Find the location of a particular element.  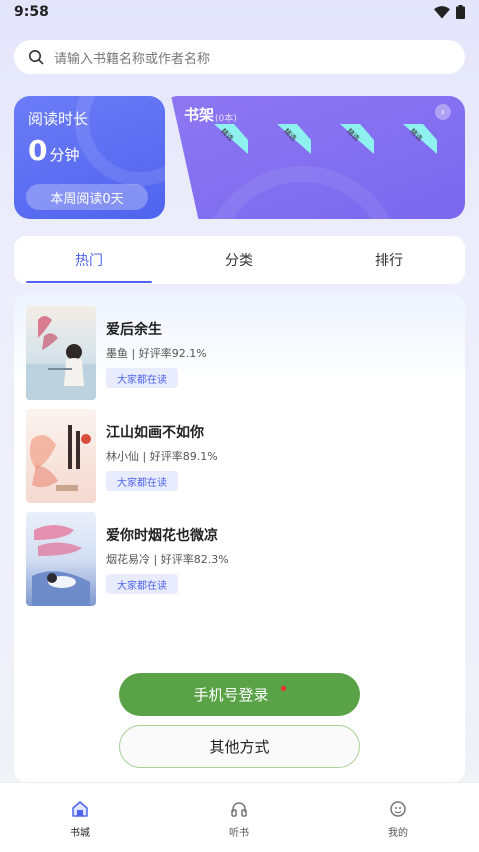

nav-label: 我的 is located at coordinates (398, 833).